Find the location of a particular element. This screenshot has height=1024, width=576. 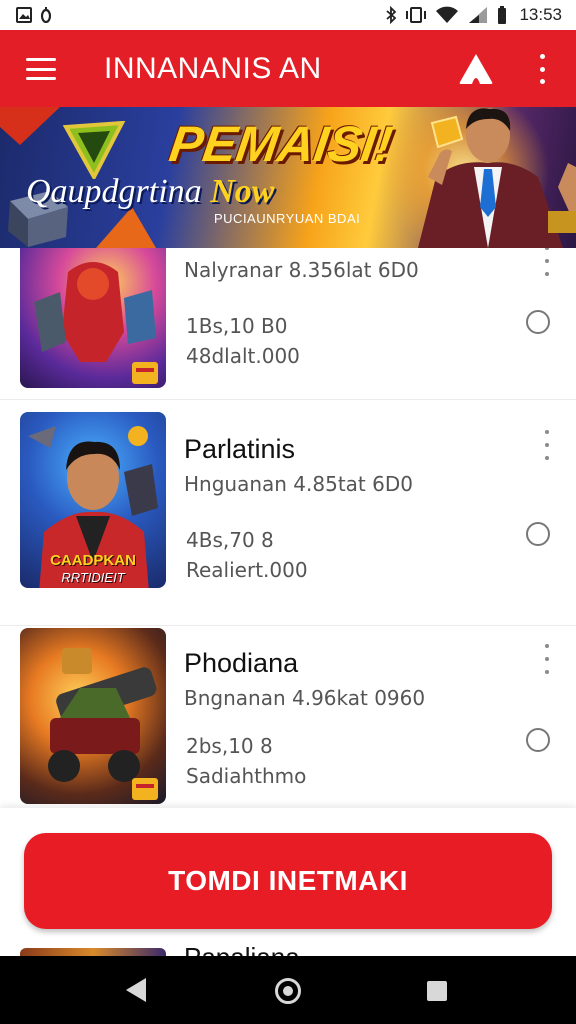

status-right: 13:53 is located at coordinates (473, 15).